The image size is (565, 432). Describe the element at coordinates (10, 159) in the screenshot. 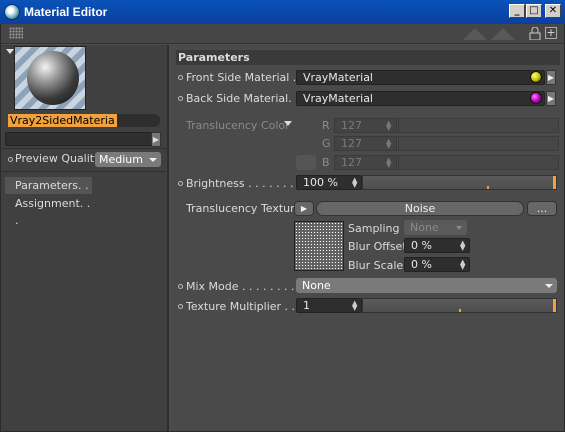

I see `preview-quality-anim-dot` at that location.